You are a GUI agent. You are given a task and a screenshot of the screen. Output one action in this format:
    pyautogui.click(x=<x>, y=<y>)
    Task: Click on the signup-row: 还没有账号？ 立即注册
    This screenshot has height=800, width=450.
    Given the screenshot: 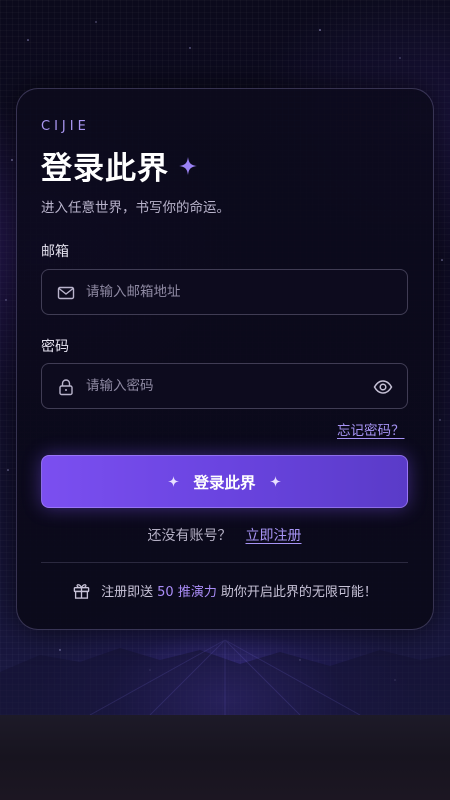 What is the action you would take?
    pyautogui.click(x=224, y=535)
    